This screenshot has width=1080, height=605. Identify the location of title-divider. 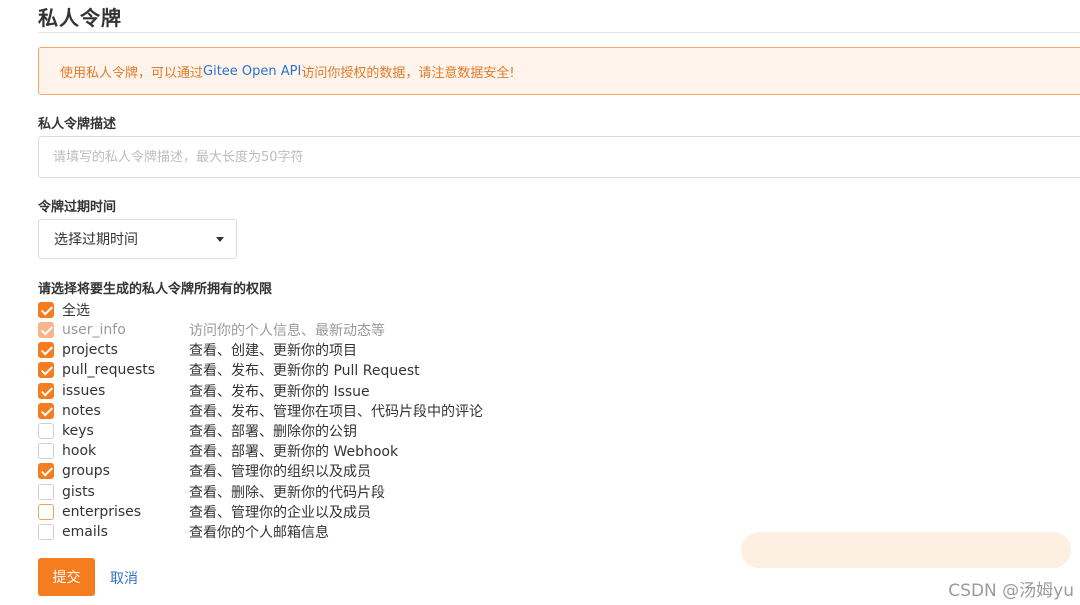
(559, 32).